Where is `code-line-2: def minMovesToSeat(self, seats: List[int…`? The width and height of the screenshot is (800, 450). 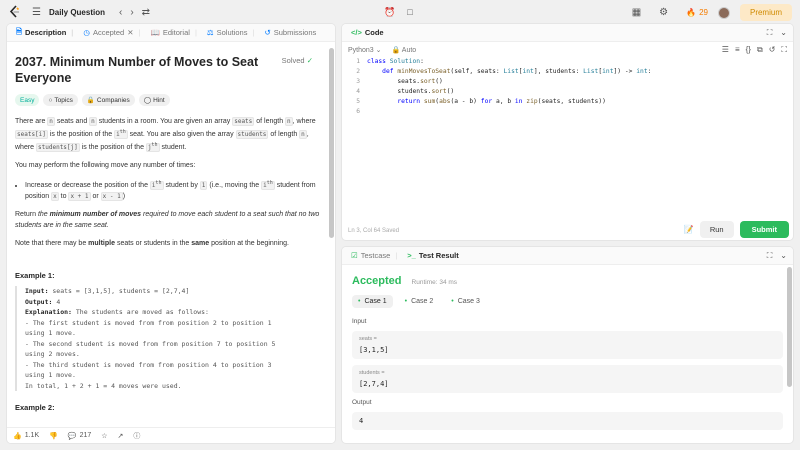 code-line-2: def minMovesToSeat(self, seats: List[int… is located at coordinates (517, 71).